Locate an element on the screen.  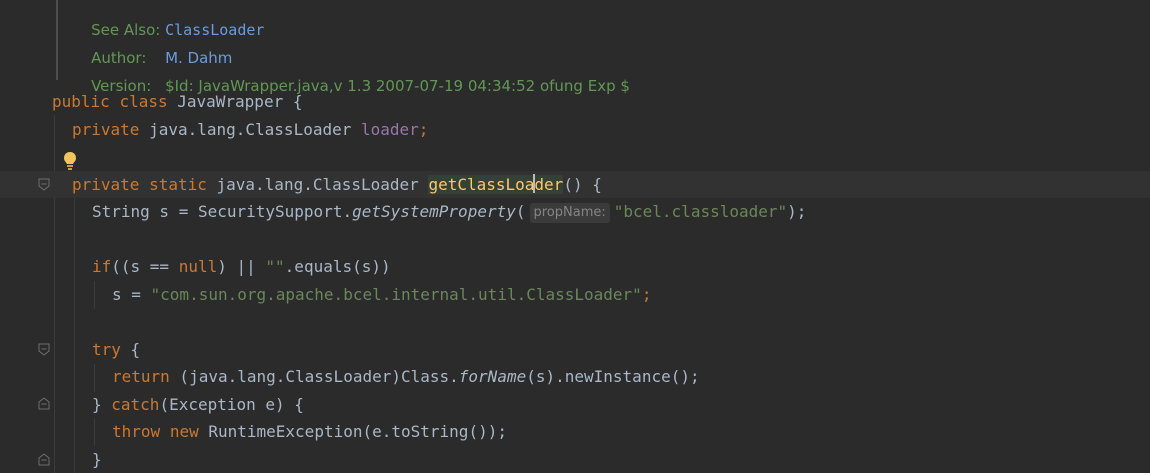
keyword: new is located at coordinates (184, 431).